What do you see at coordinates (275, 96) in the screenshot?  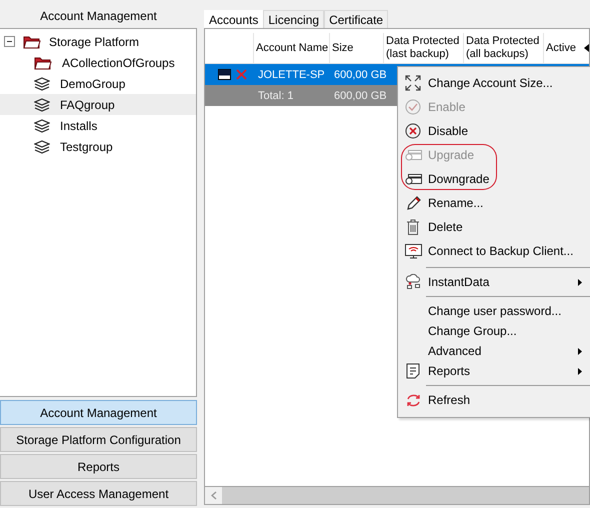 I see `table-cell-text: Total: 1` at bounding box center [275, 96].